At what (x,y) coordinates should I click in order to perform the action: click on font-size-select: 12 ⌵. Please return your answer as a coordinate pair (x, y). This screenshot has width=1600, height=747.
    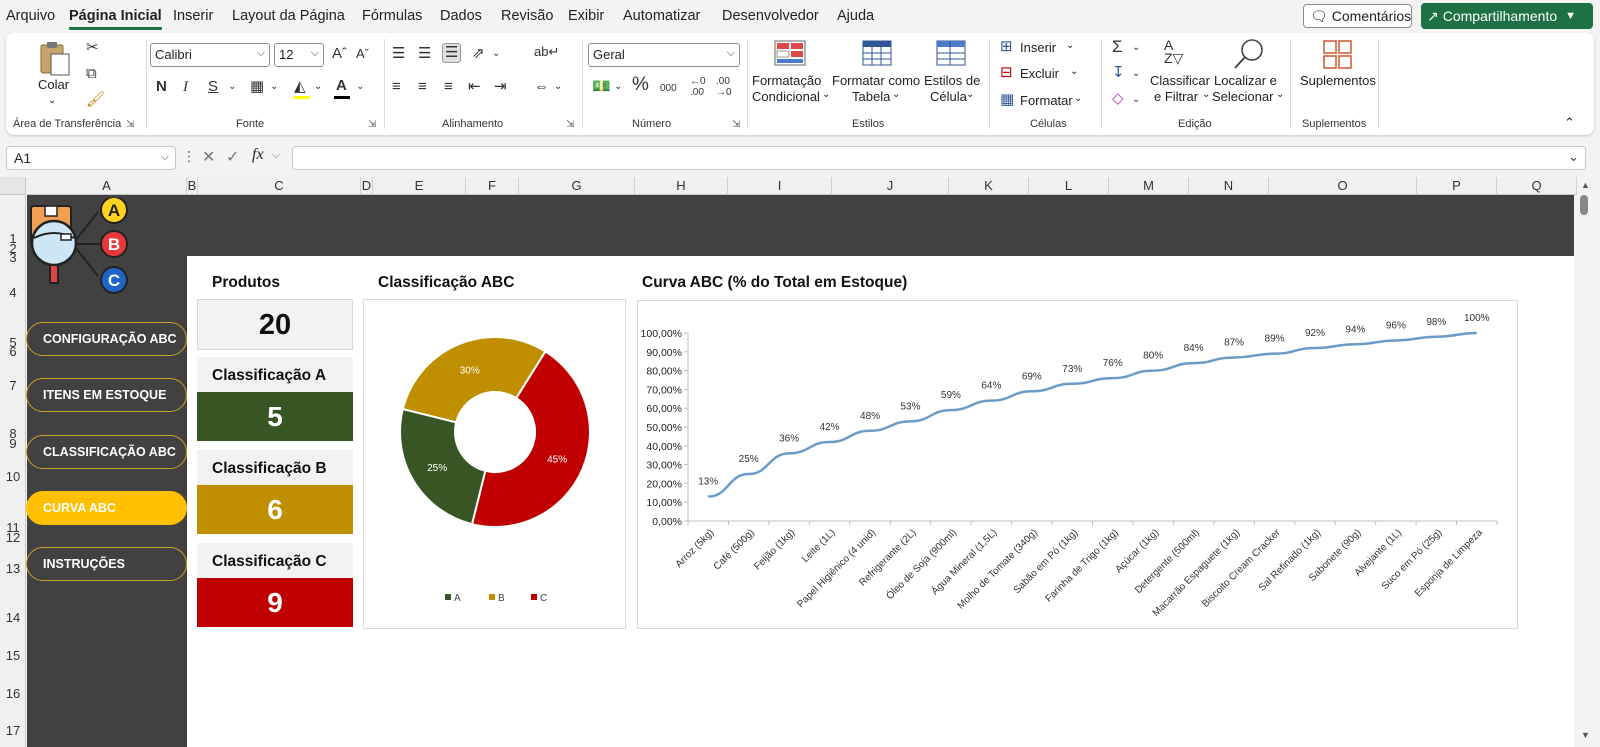
    Looking at the image, I should click on (299, 55).